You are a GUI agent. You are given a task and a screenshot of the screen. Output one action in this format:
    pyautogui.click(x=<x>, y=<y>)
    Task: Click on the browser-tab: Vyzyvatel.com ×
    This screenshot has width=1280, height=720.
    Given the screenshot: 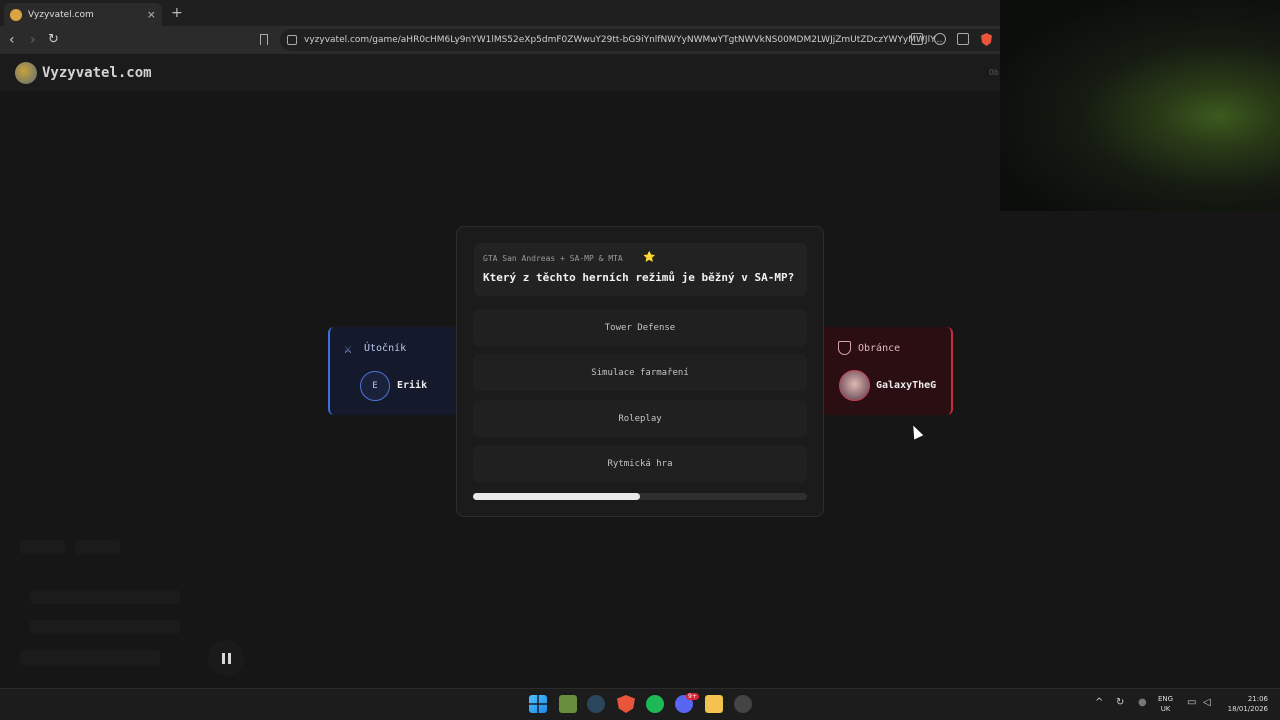 What is the action you would take?
    pyautogui.click(x=83, y=14)
    